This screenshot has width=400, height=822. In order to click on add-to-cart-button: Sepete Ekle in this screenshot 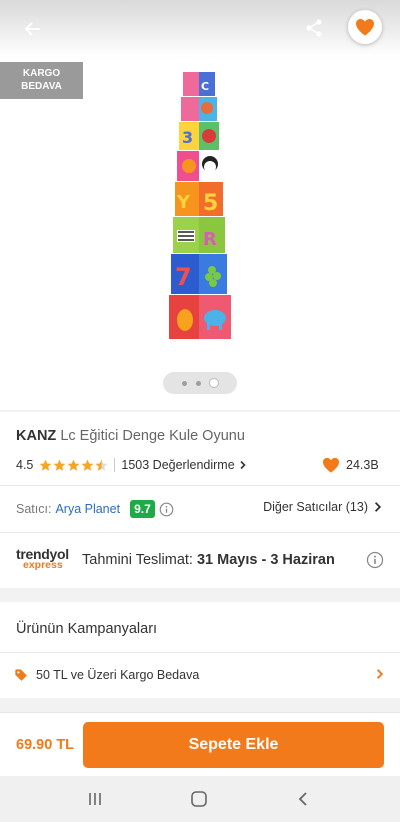, I will do `click(233, 745)`.